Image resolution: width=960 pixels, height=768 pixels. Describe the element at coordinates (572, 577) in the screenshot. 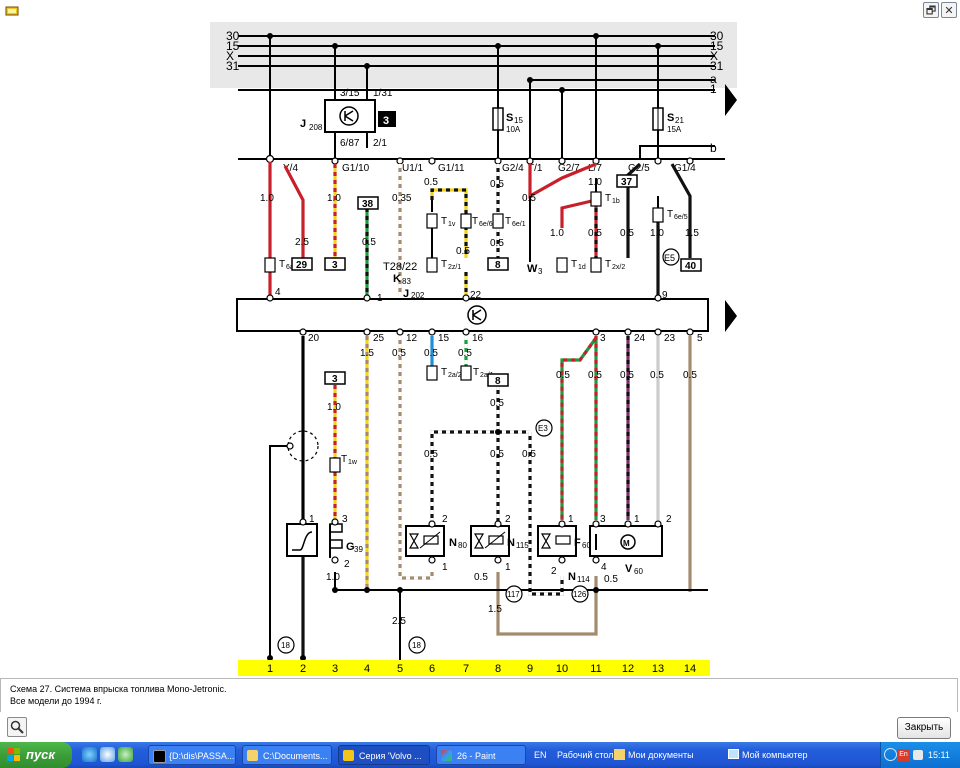

I see `valve-n114-label: N` at that location.